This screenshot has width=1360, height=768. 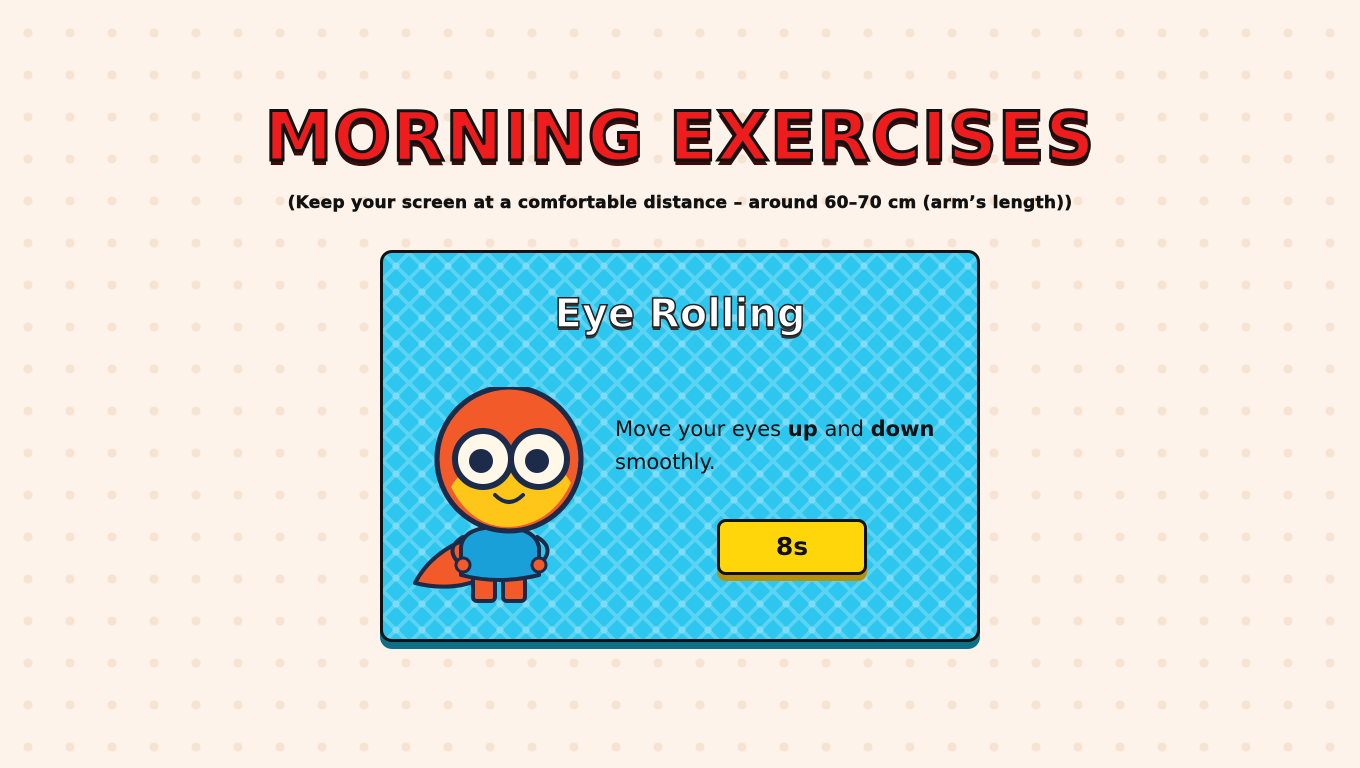 I want to click on superhero-mascot-icon, so click(x=498, y=495).